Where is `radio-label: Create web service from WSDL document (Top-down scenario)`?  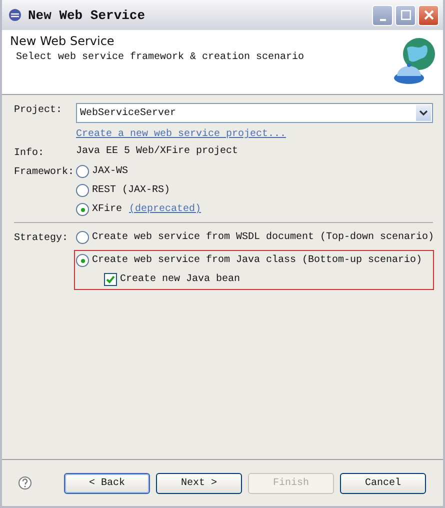
radio-label: Create web service from WSDL document (Top-down scenario) is located at coordinates (263, 237).